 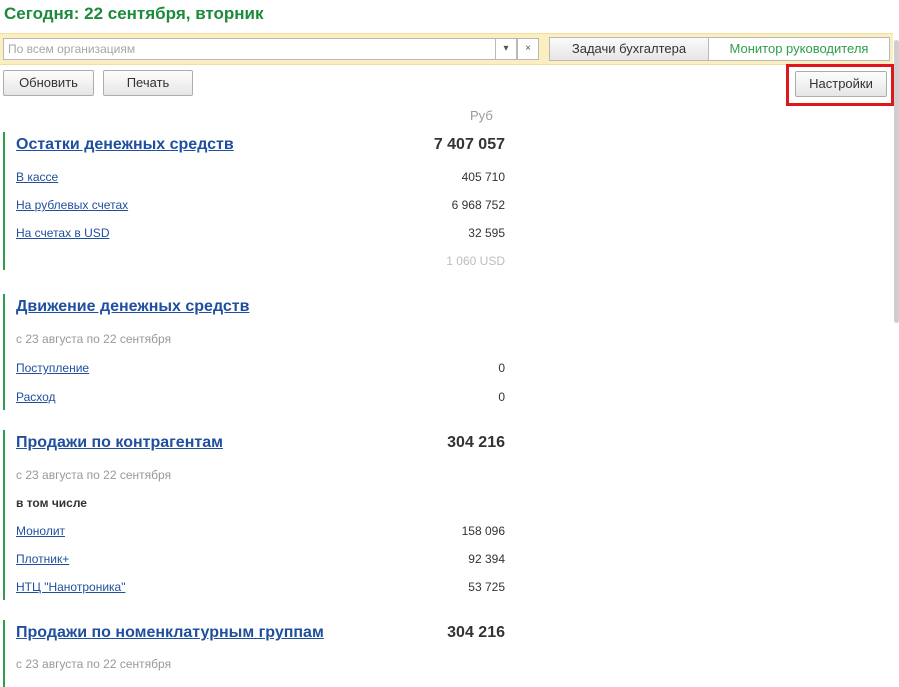 I want to click on list-item-value: 92 394, so click(x=486, y=559).